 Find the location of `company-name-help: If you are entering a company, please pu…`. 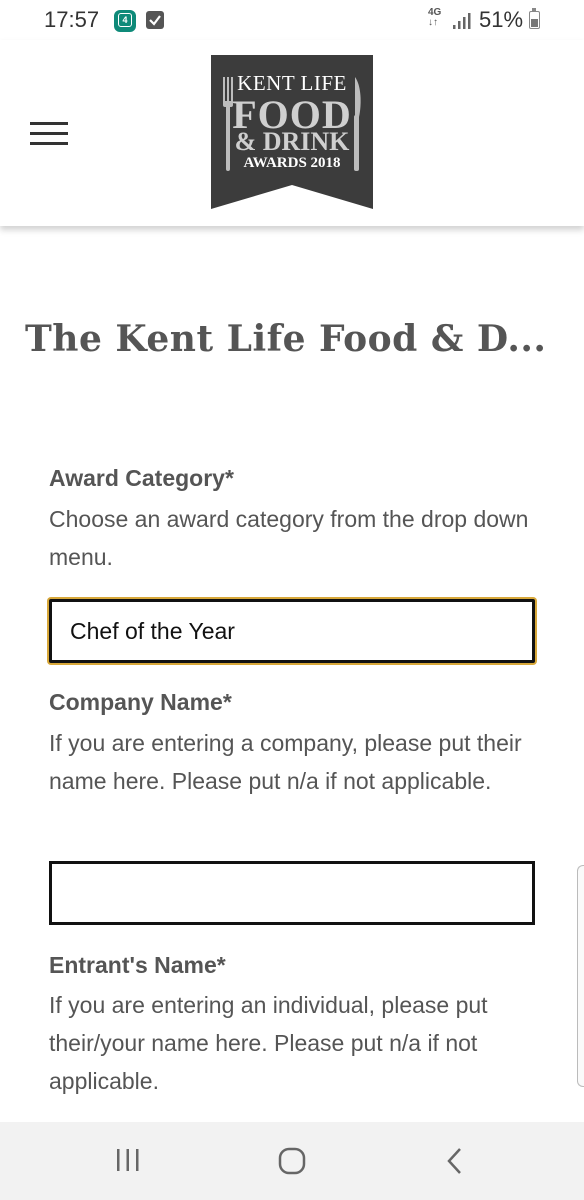

company-name-help: If you are entering a company, please pu… is located at coordinates (285, 762).